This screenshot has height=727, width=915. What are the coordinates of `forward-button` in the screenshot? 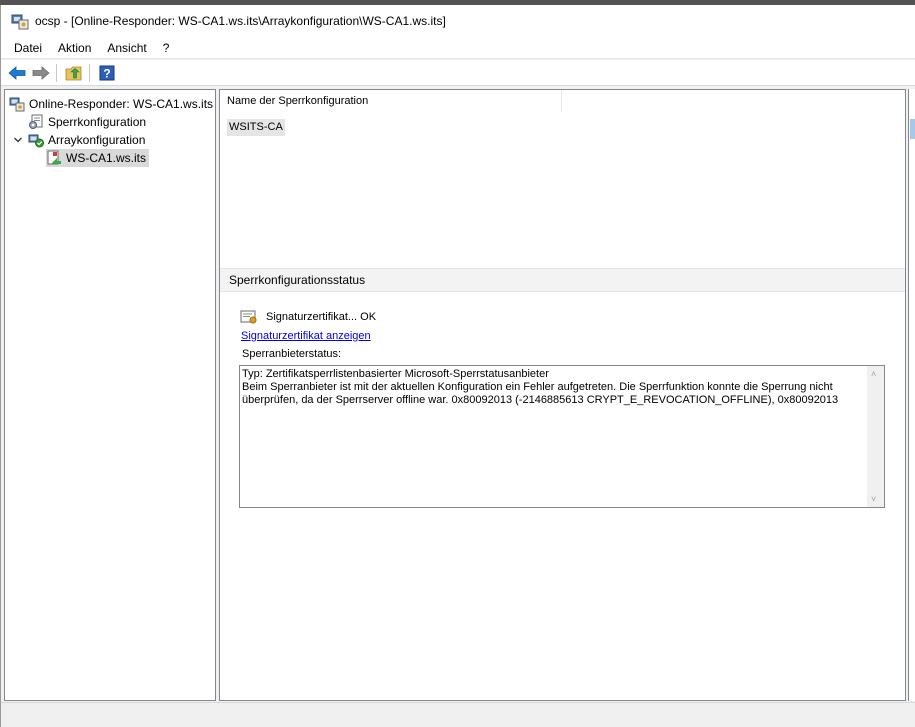 It's located at (41, 73).